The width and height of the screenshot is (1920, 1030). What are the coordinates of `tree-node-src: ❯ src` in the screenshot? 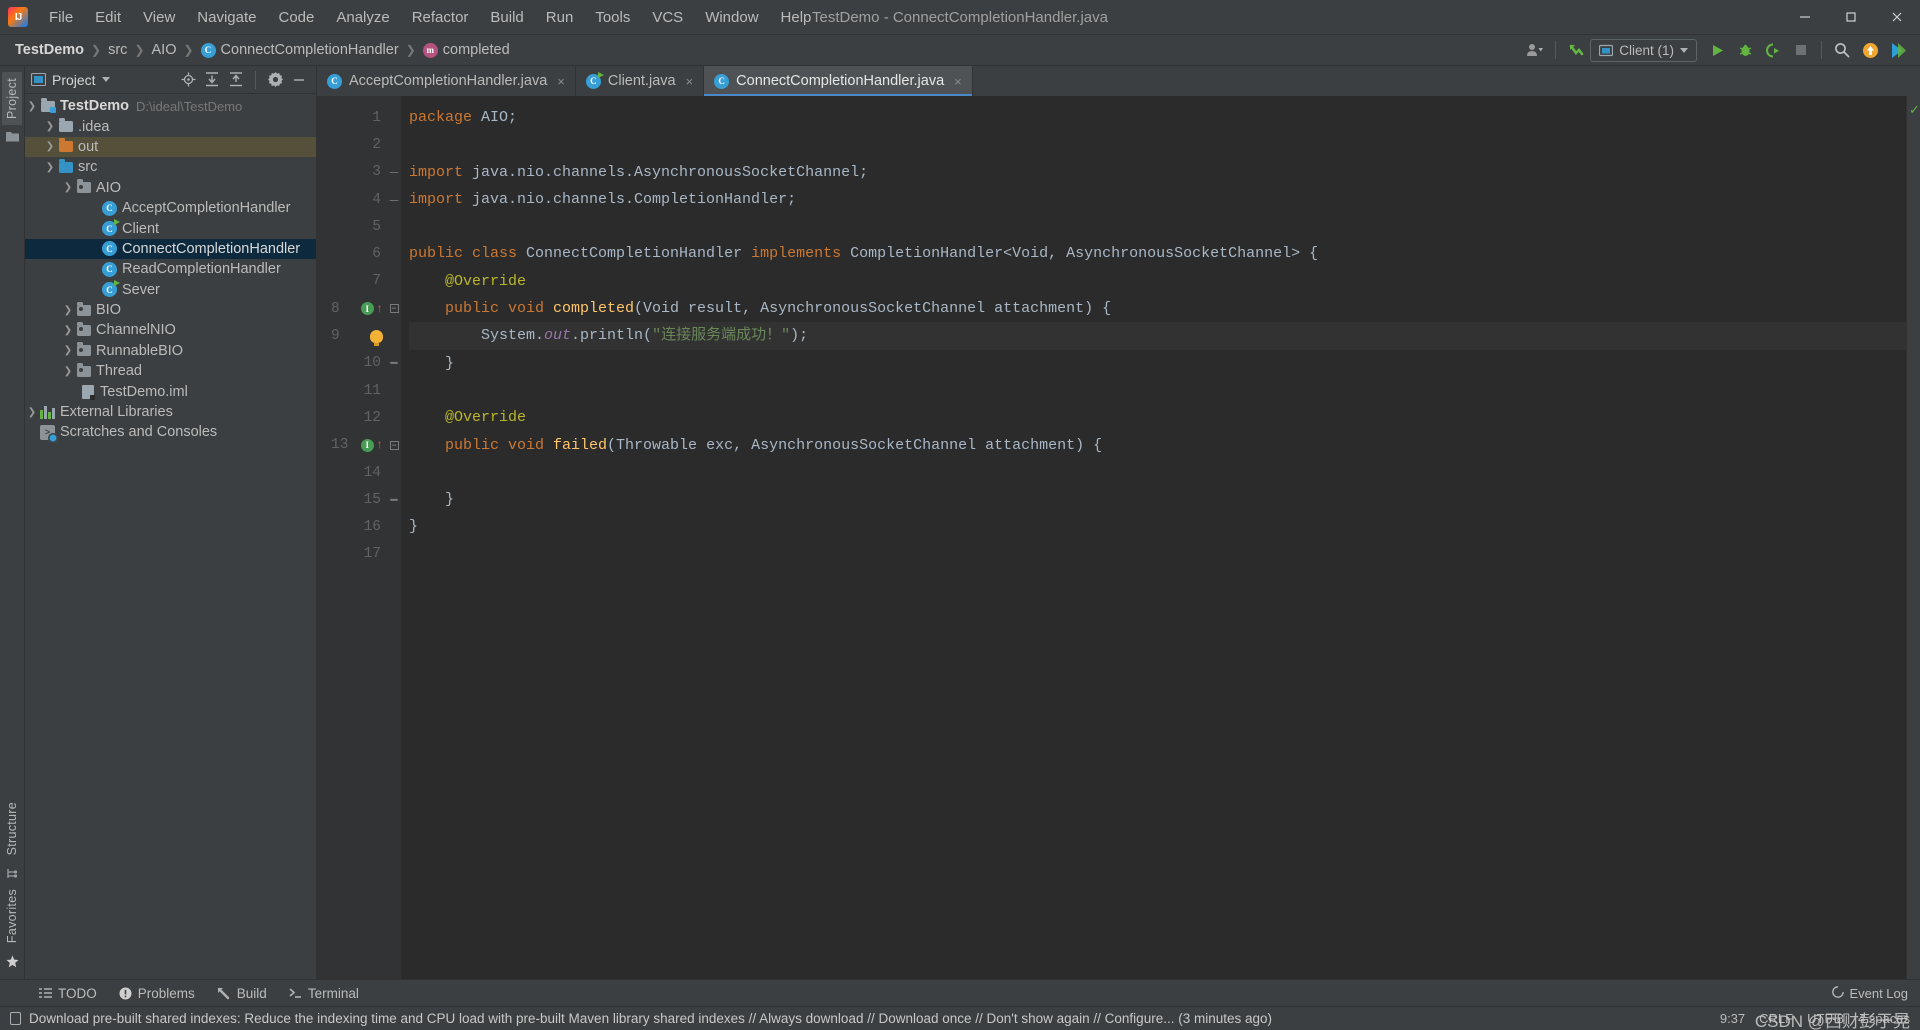 It's located at (170, 167).